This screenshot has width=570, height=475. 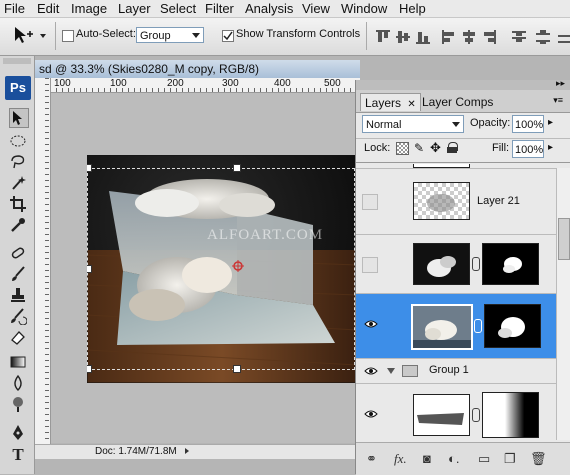 What do you see at coordinates (18, 88) in the screenshot?
I see `ps-logo: Ps` at bounding box center [18, 88].